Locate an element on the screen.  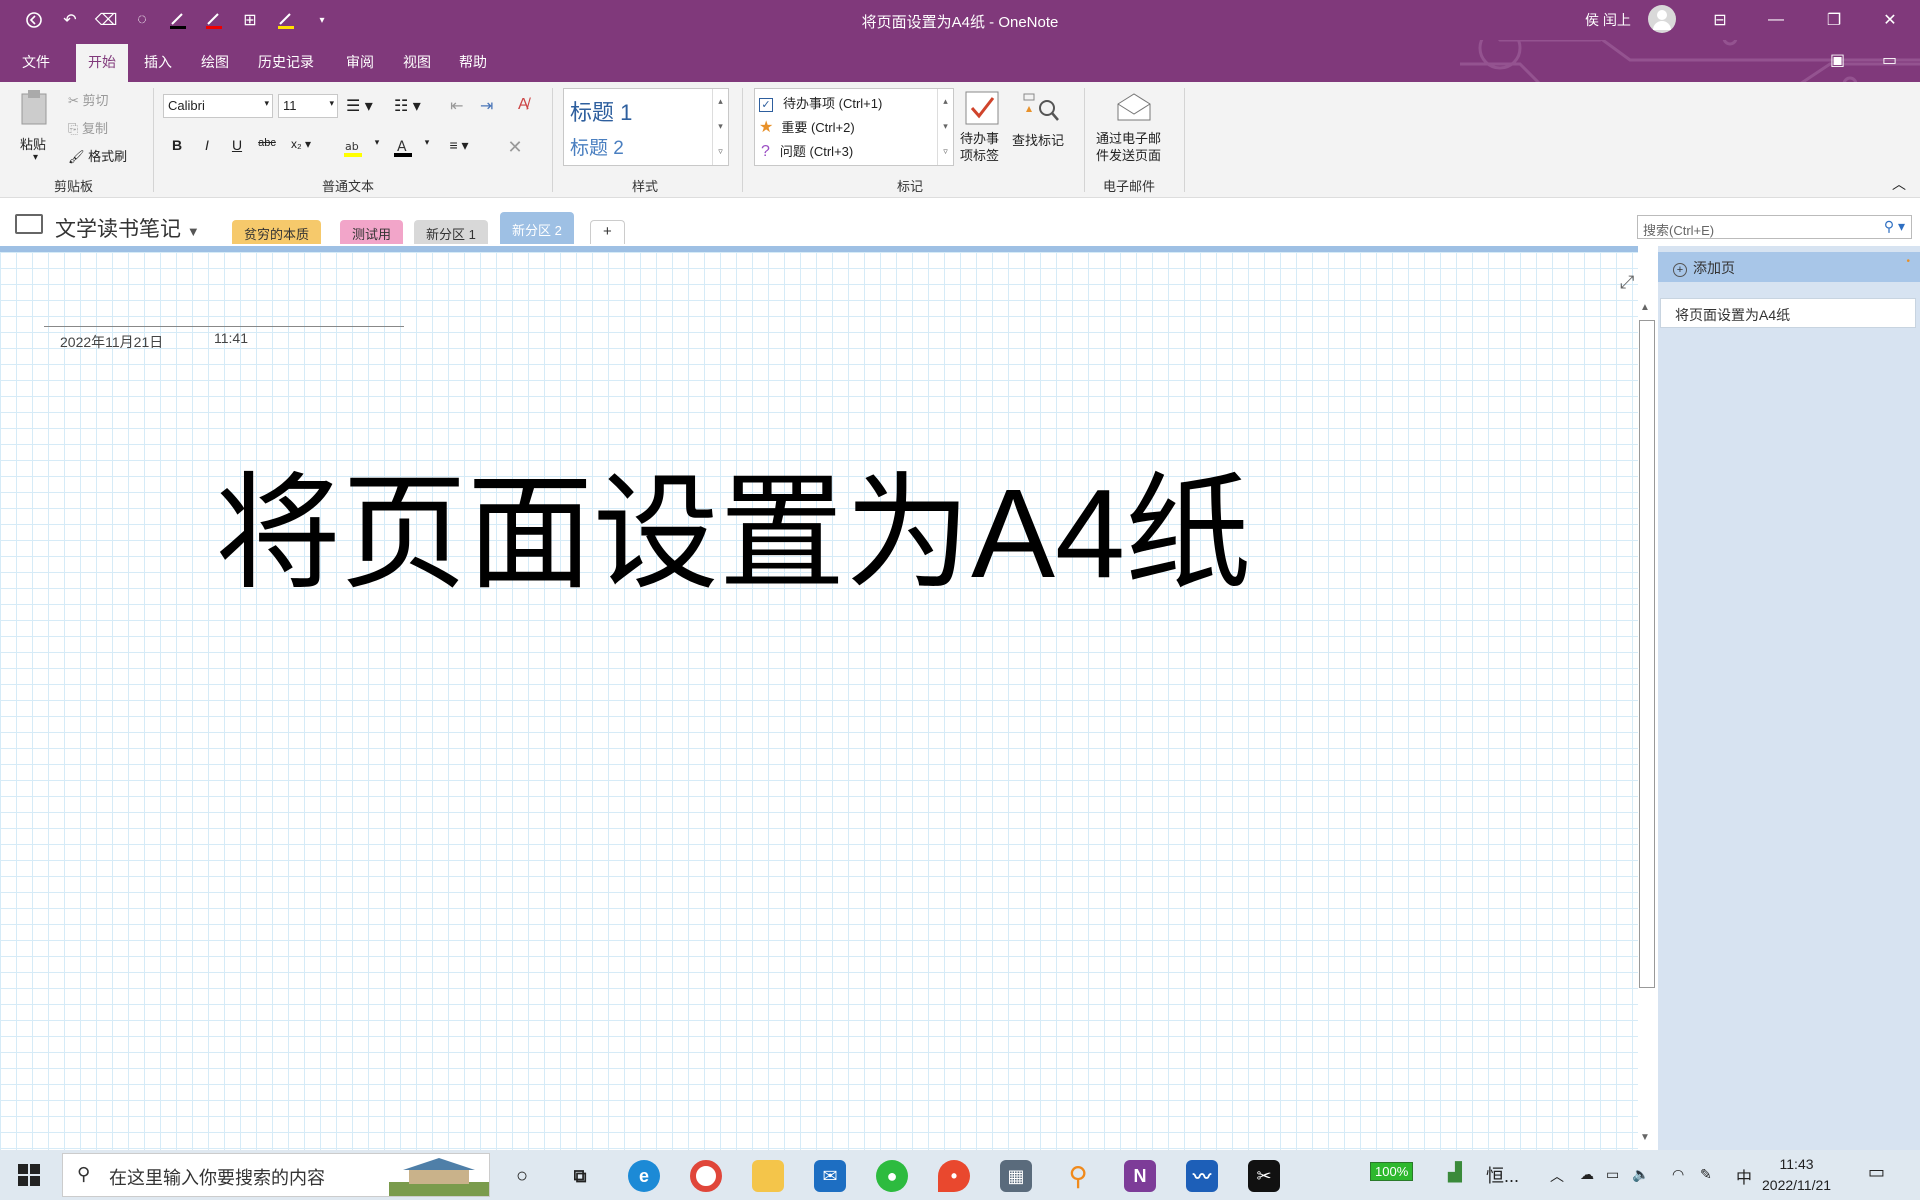
clear-format-icon: A̸ is located at coordinates (523, 105).